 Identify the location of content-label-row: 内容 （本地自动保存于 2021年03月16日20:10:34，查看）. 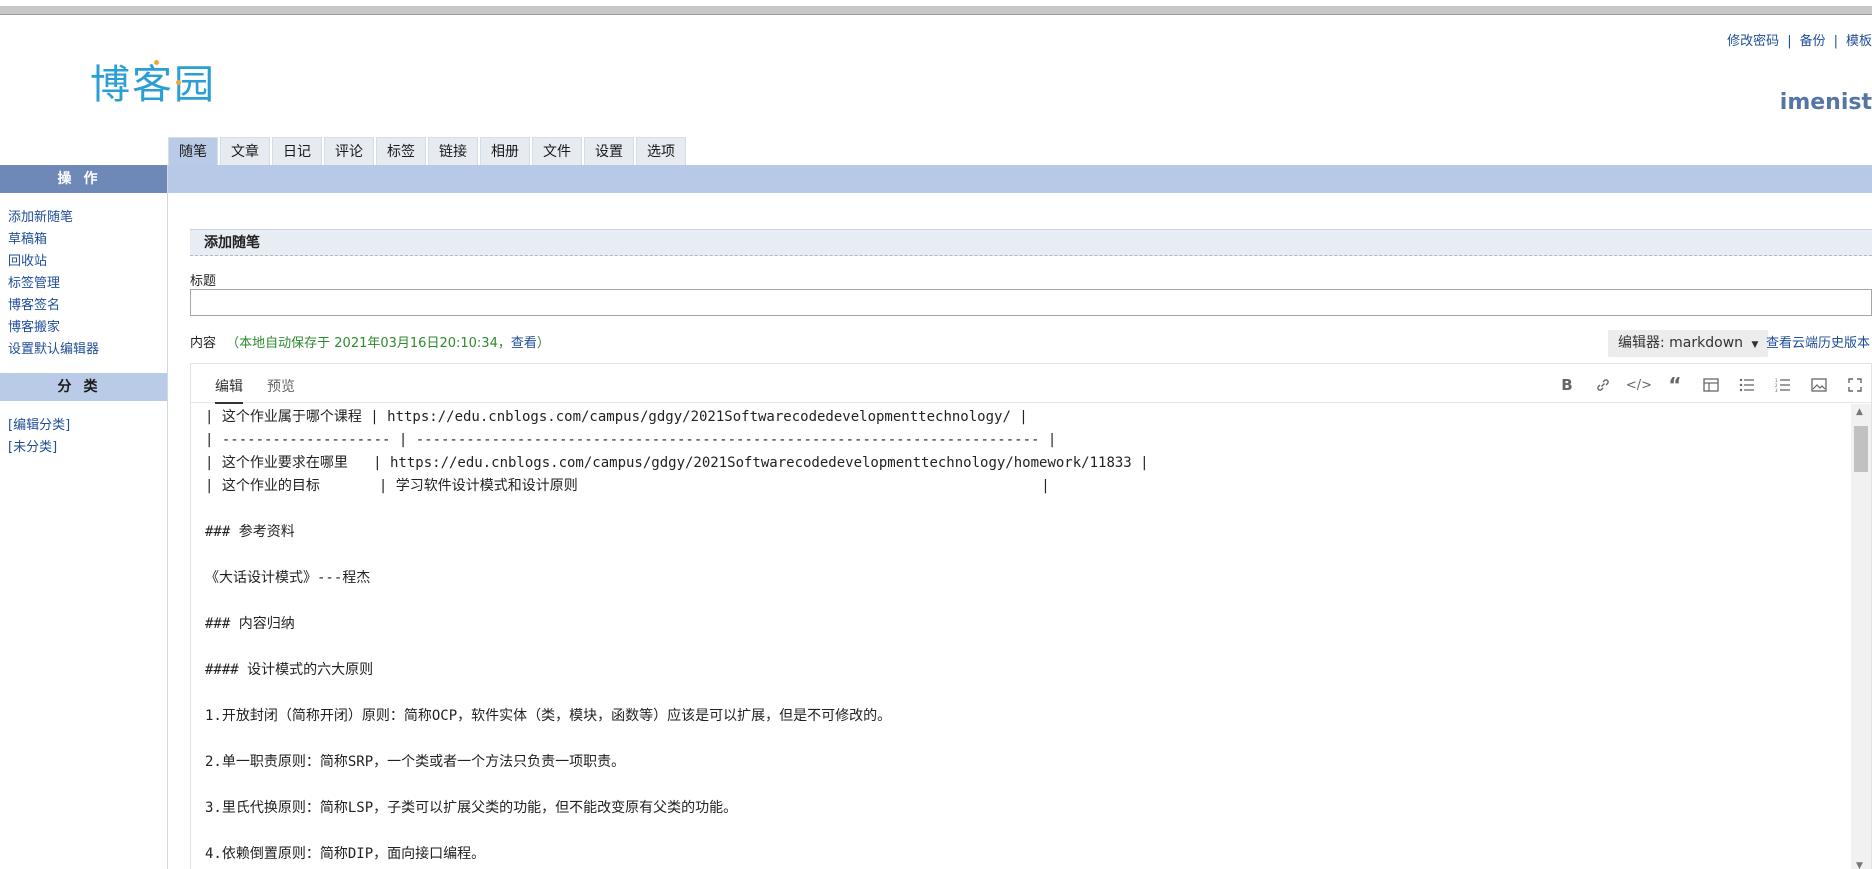
(370, 341).